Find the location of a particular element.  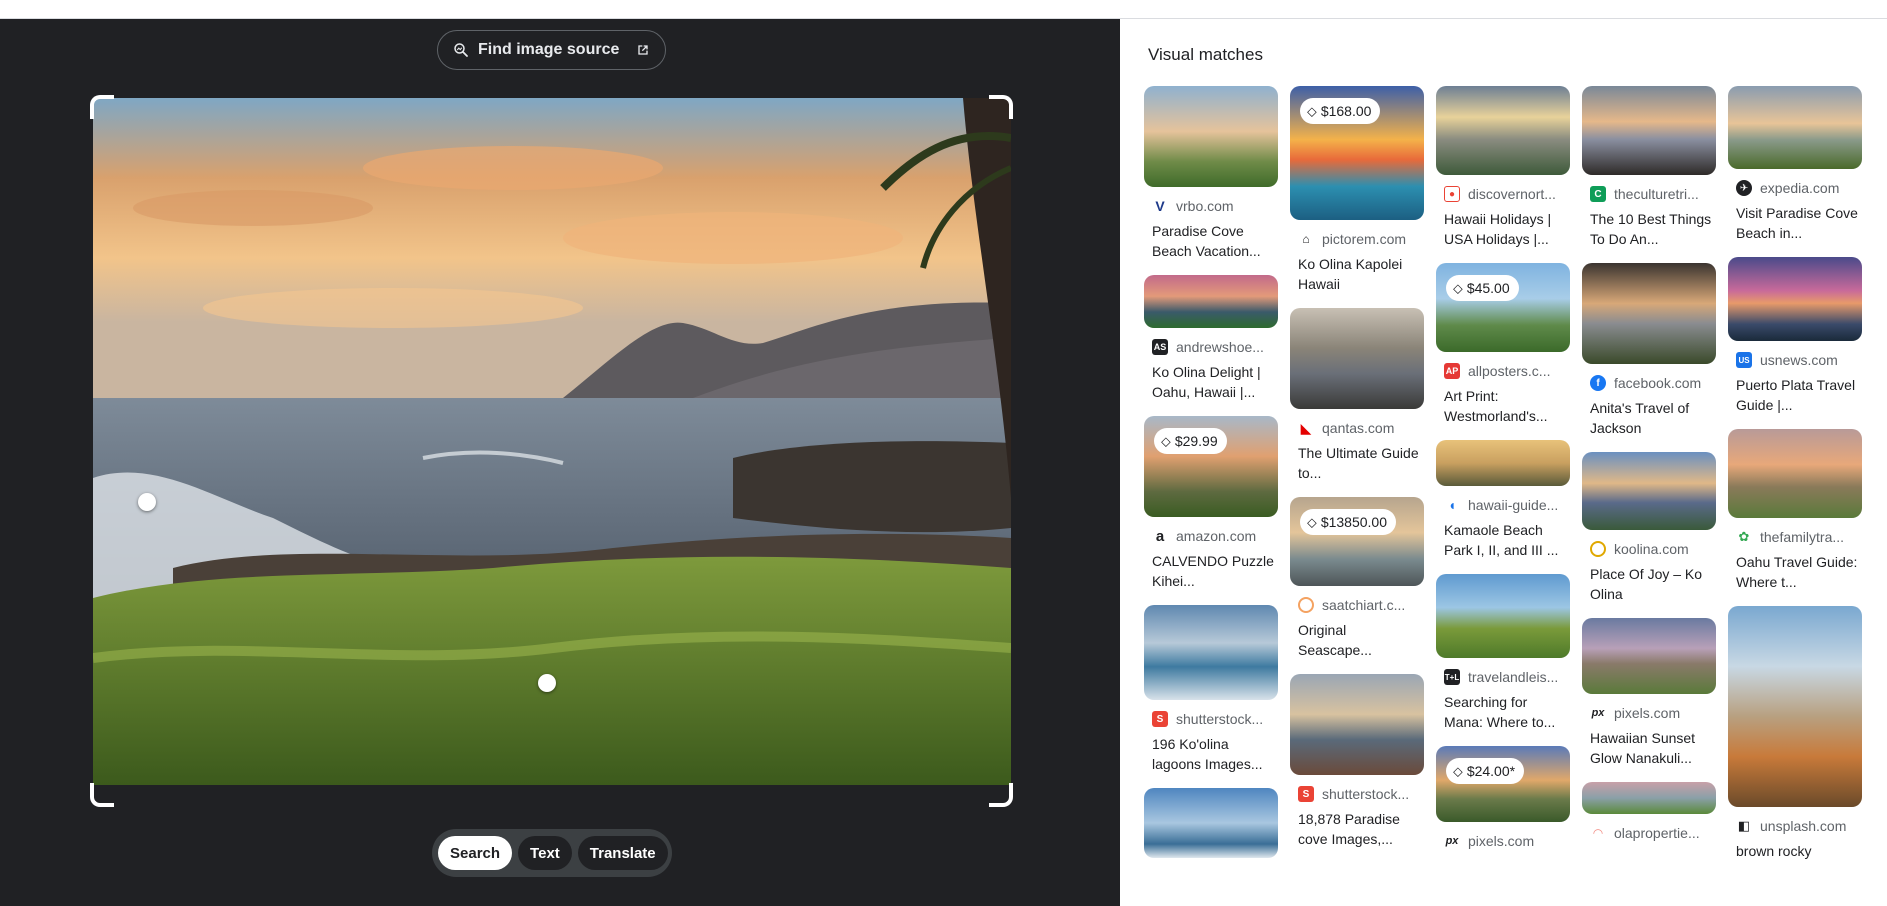

result-title: Anita's Travel of Jackson is located at coordinates (1649, 418).